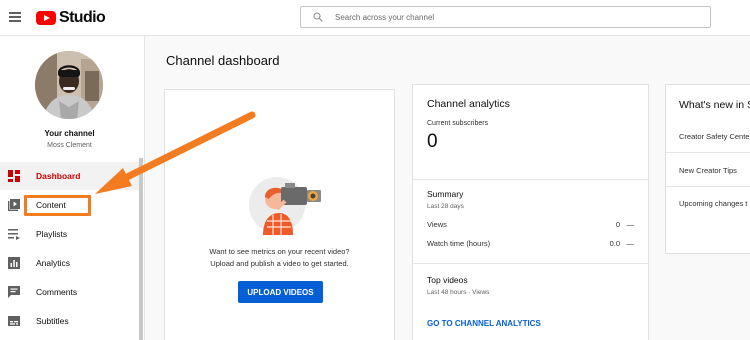 Image resolution: width=750 pixels, height=340 pixels. What do you see at coordinates (484, 323) in the screenshot?
I see `go-to-channel-analytics-link: GO TO CHANNEL ANALYTICS` at bounding box center [484, 323].